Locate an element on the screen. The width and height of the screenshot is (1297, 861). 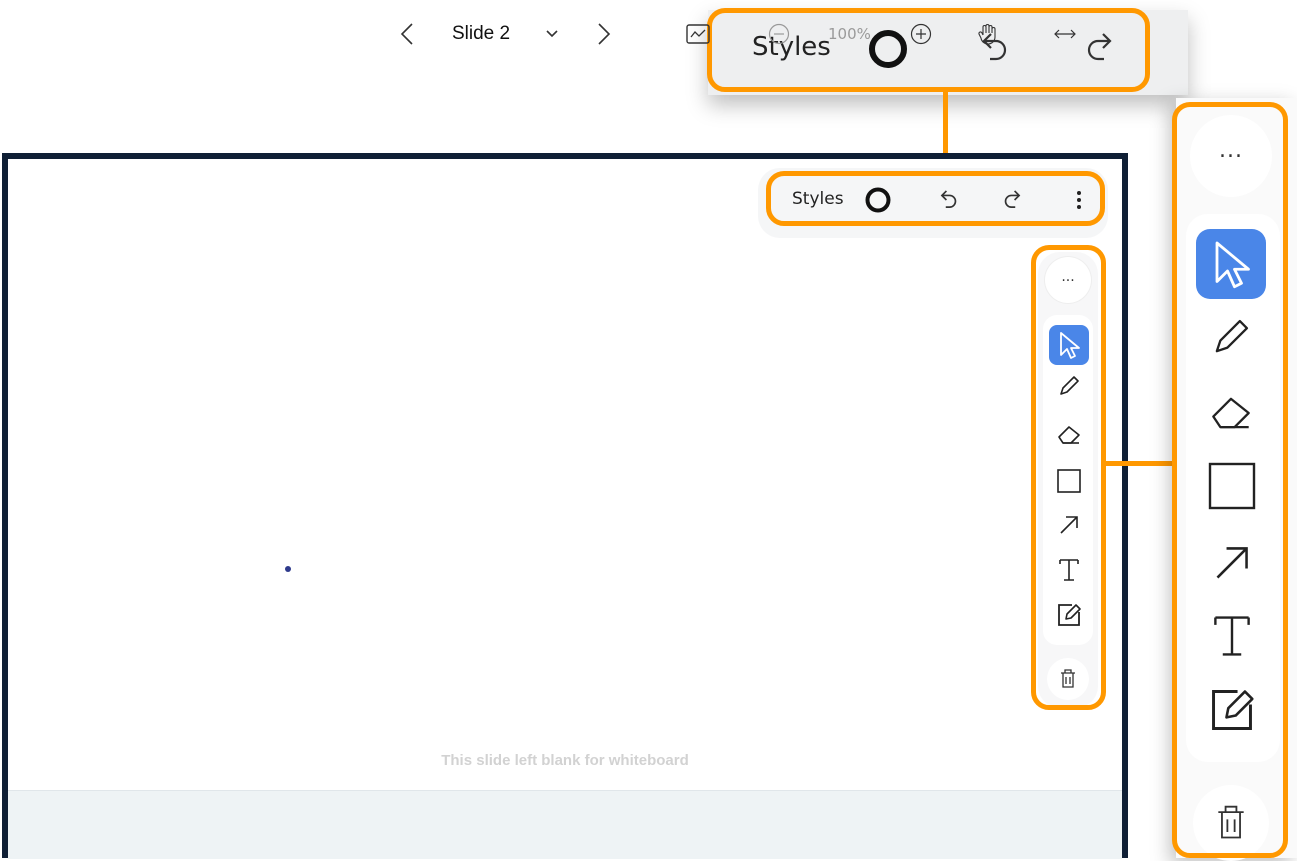
tools-panel-highlight is located at coordinates (1068, 477).